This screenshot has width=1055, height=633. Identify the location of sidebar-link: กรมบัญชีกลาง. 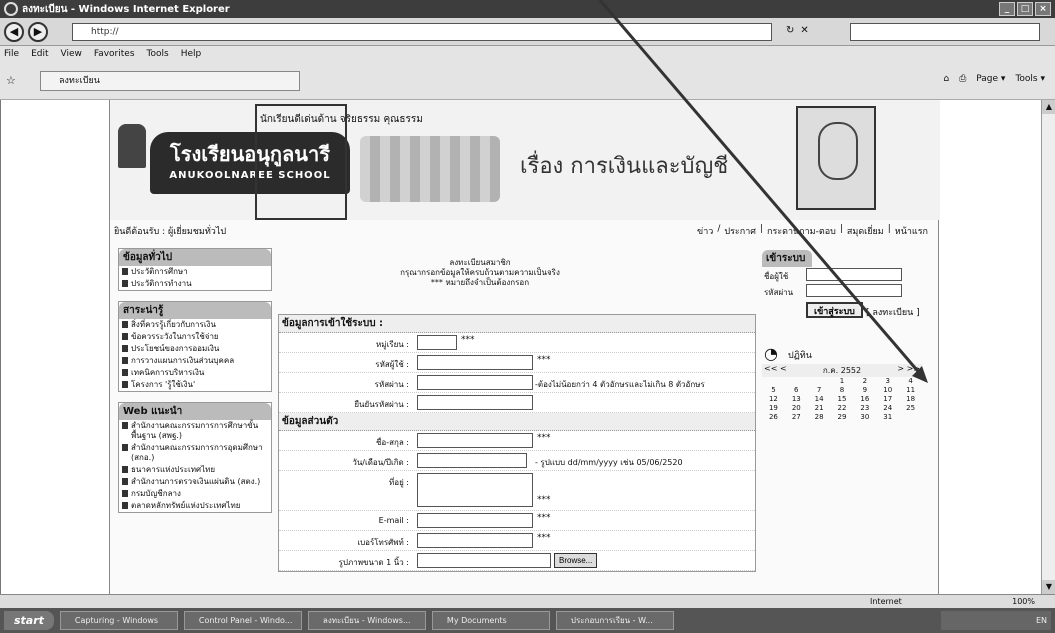
(195, 494).